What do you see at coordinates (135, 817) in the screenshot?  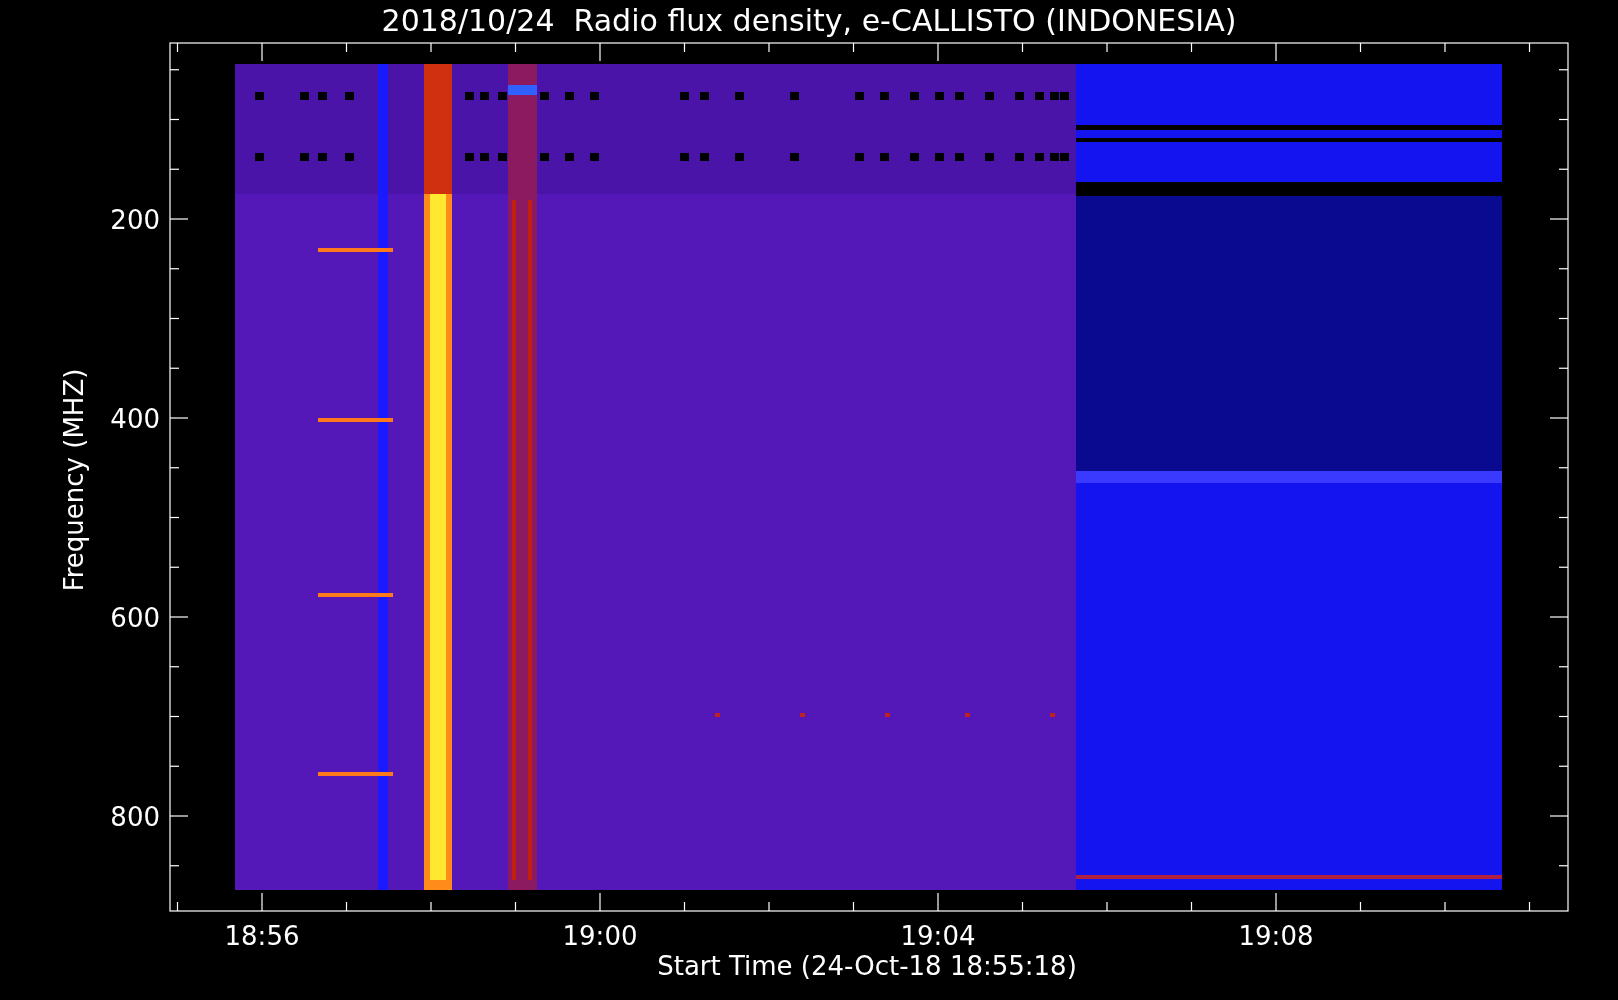 I see `y-tick-label: 800` at bounding box center [135, 817].